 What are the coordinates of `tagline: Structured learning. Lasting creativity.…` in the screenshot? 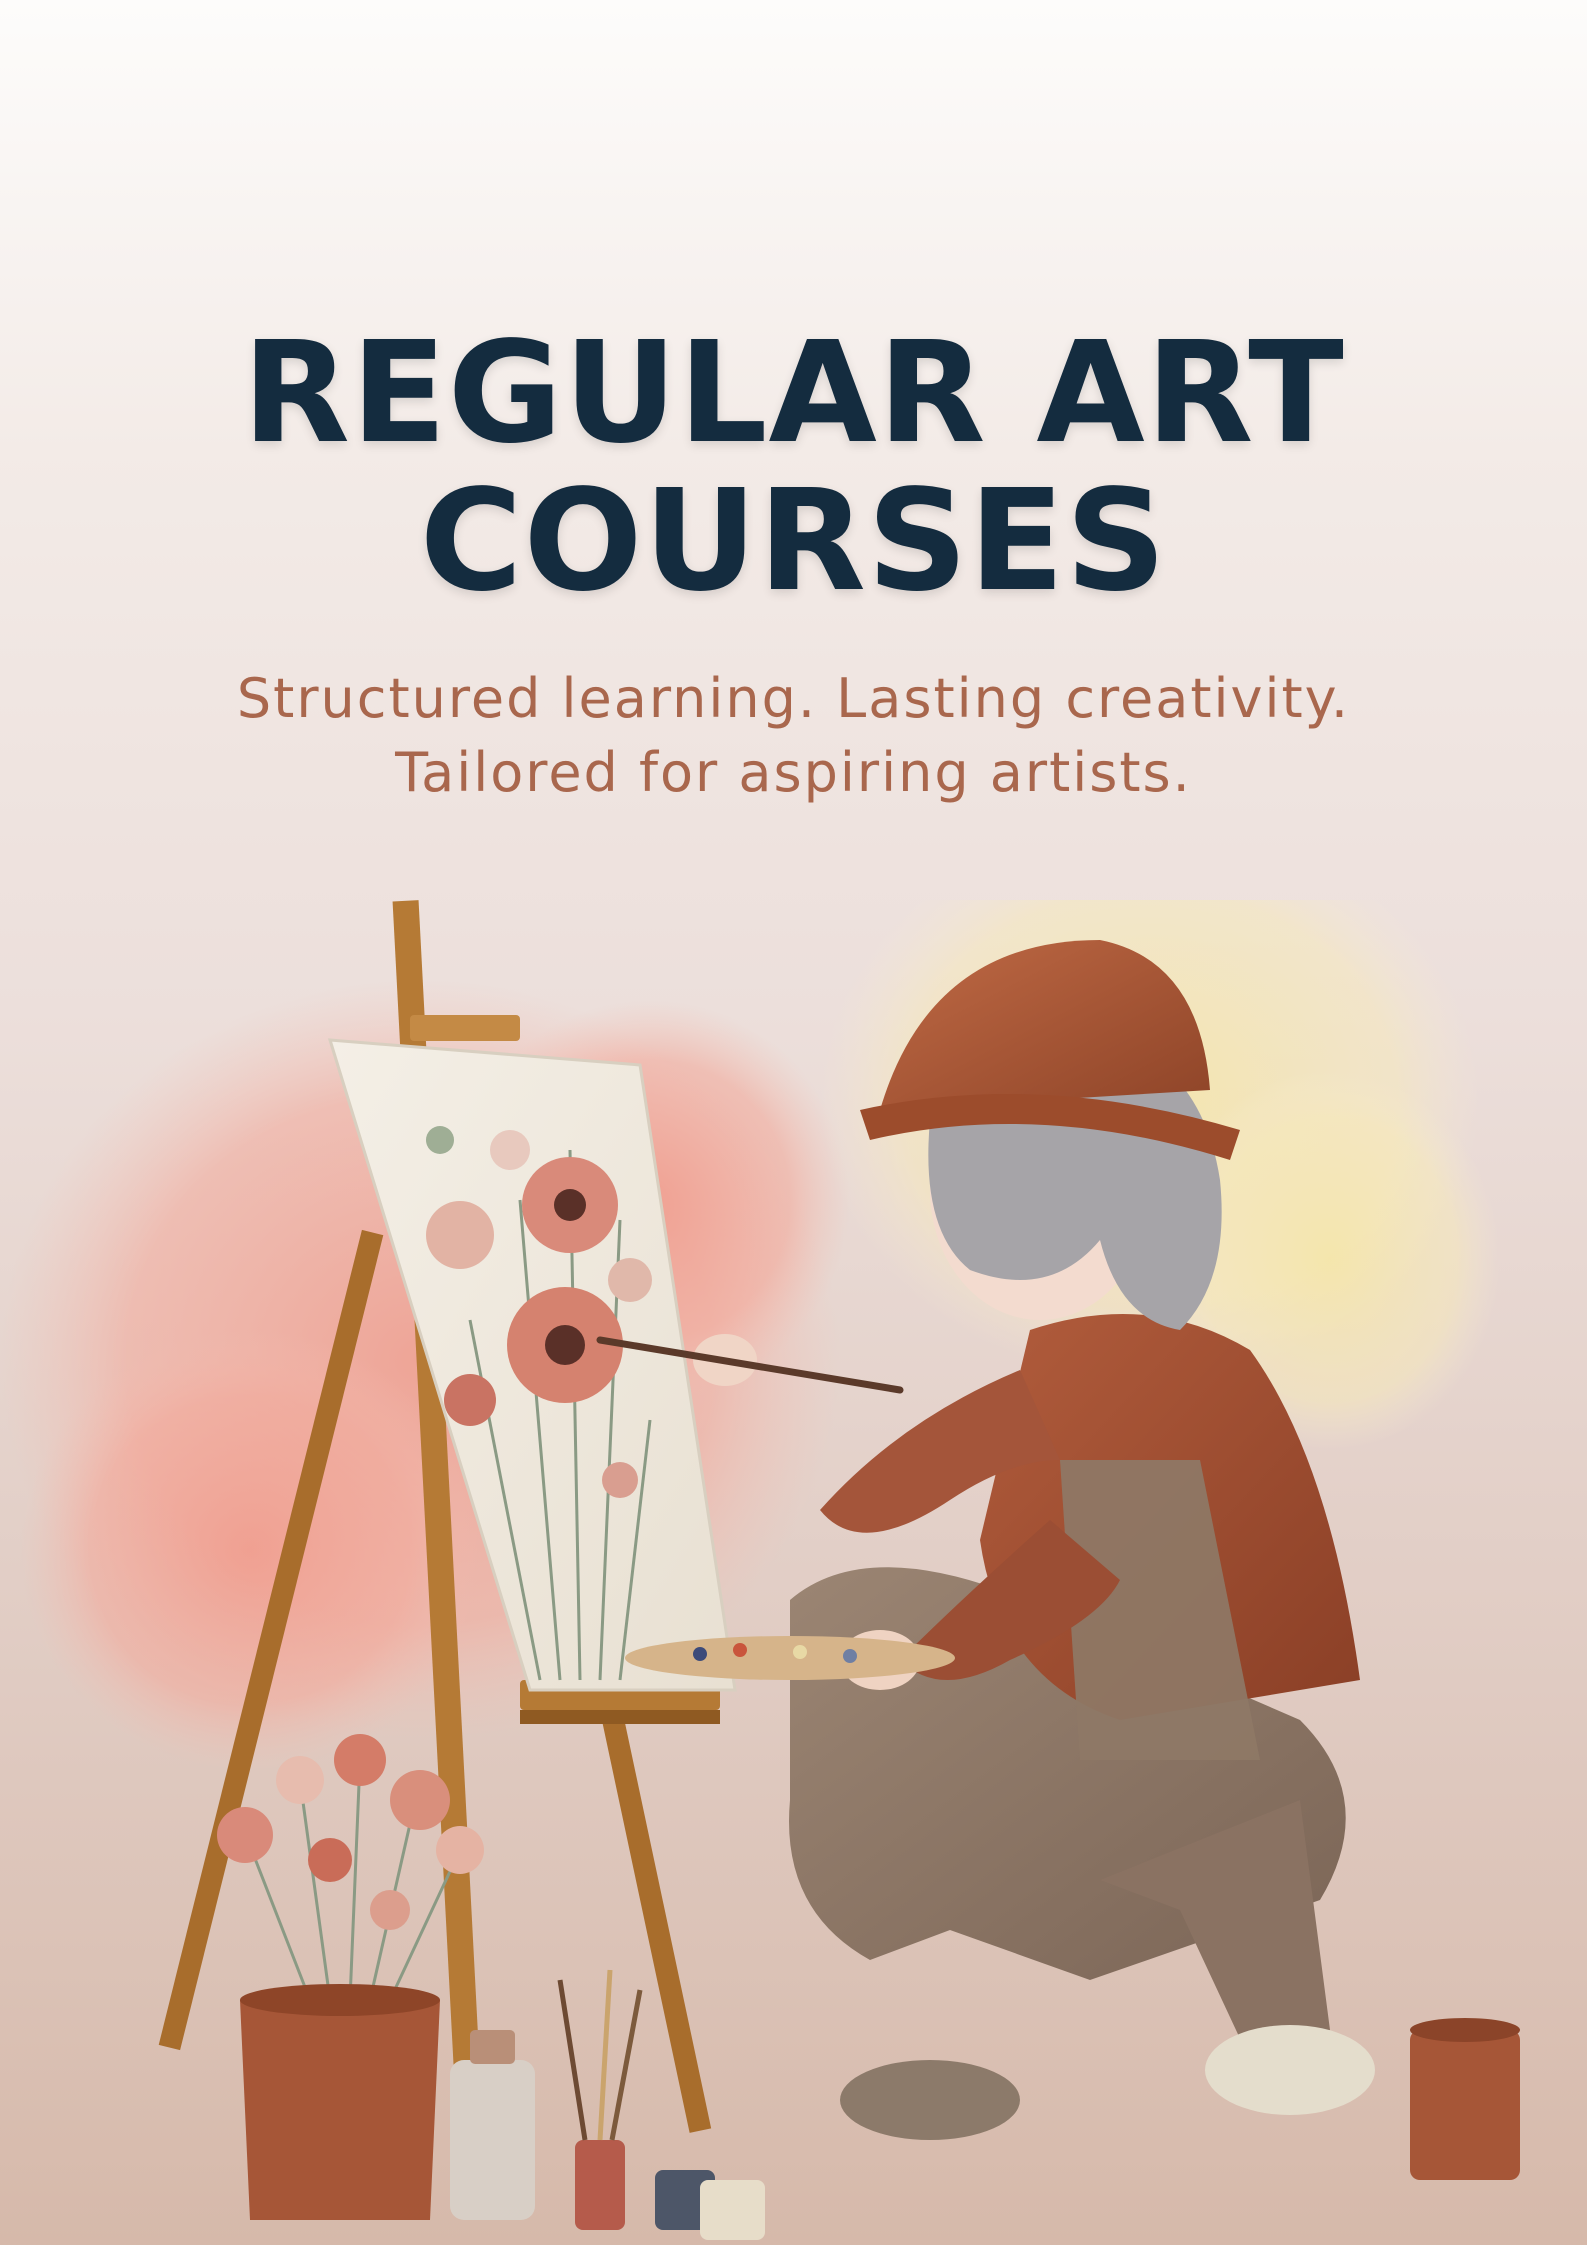 It's located at (793, 736).